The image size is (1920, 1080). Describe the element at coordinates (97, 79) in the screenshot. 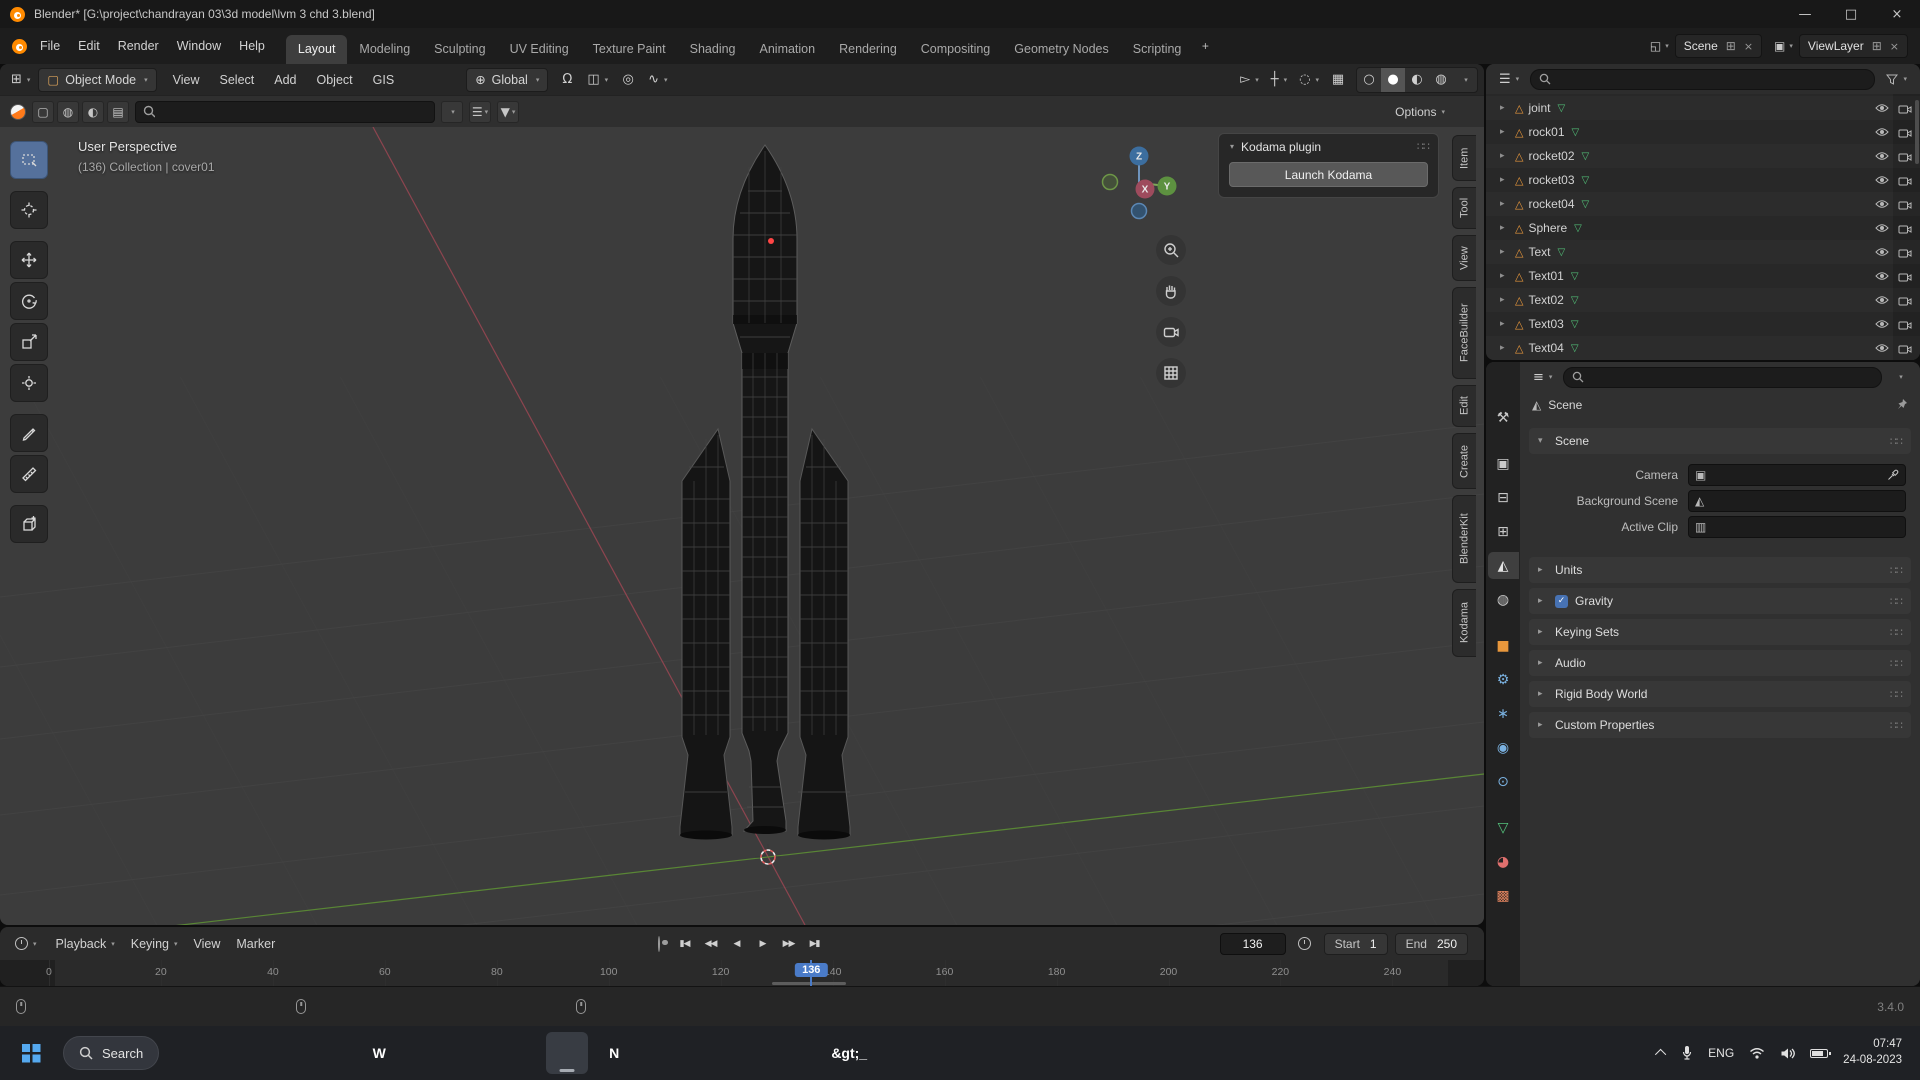

I see `mode-dropdown: ▢ Object Mode ▾` at that location.